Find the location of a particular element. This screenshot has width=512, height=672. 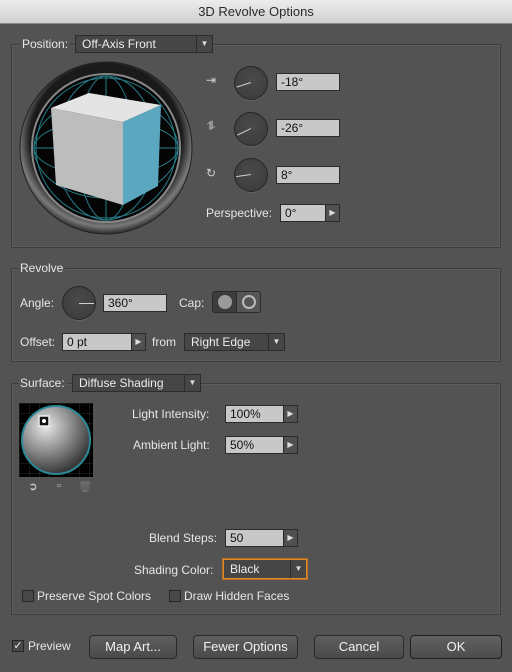

surface-dropdown-value: Diffuse Shading is located at coordinates (121, 383).